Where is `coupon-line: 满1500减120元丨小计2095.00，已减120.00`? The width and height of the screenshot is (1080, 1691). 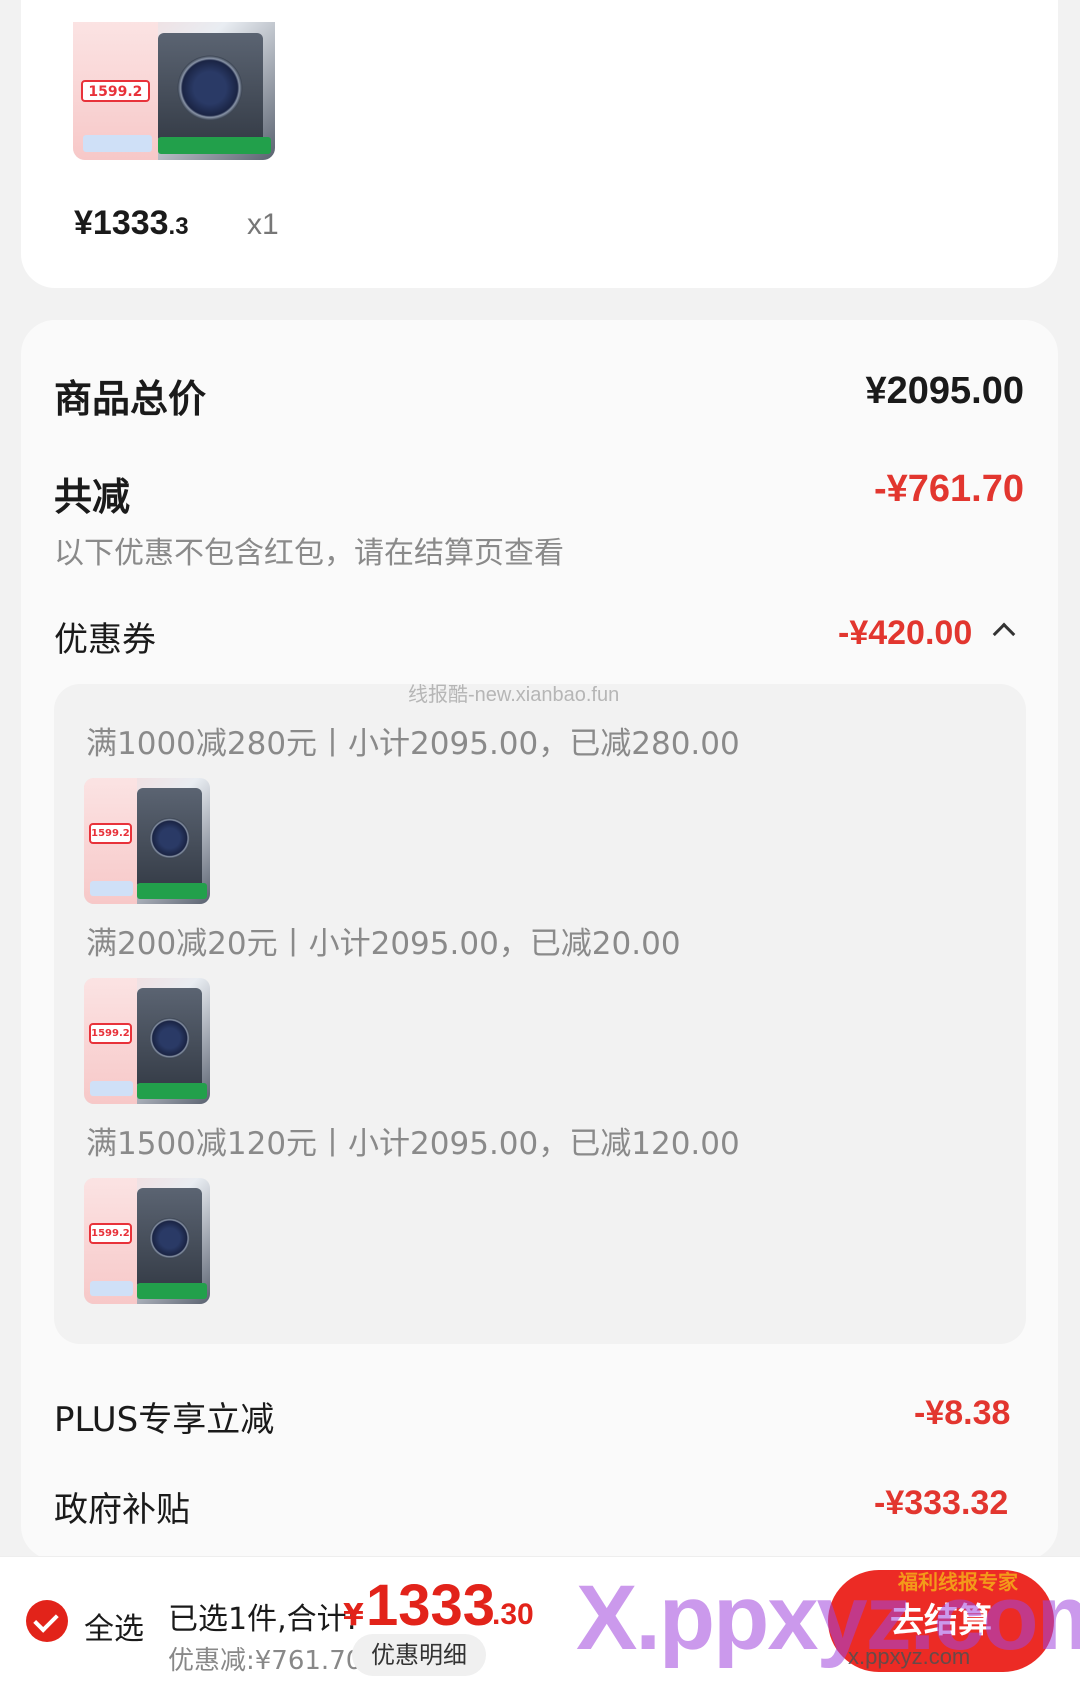 coupon-line: 满1500减120元丨小计2095.00，已减120.00 is located at coordinates (413, 1144).